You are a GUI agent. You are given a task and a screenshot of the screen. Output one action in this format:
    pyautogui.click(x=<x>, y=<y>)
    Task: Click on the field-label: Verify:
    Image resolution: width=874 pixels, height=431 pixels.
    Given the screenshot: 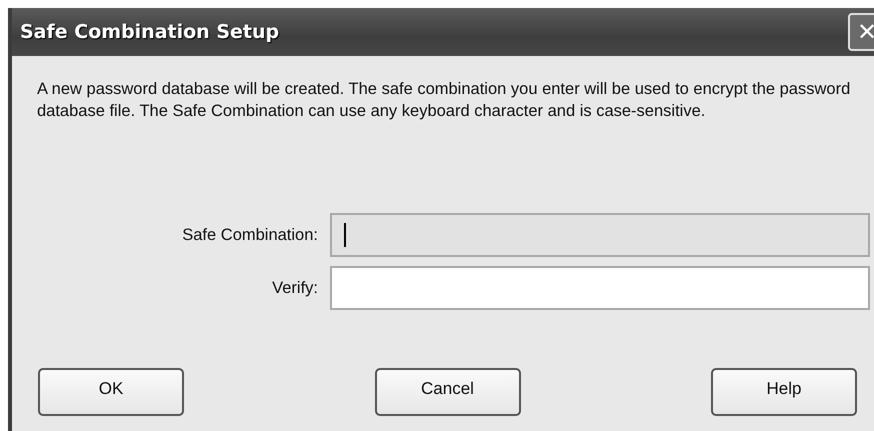 What is the action you would take?
    pyautogui.click(x=294, y=288)
    